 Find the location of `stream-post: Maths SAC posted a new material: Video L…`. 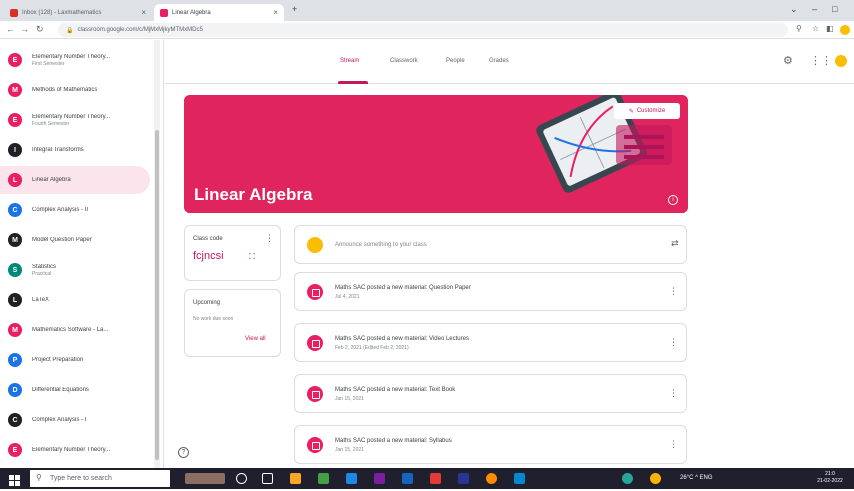

stream-post: Maths SAC posted a new material: Video L… is located at coordinates (490, 342).